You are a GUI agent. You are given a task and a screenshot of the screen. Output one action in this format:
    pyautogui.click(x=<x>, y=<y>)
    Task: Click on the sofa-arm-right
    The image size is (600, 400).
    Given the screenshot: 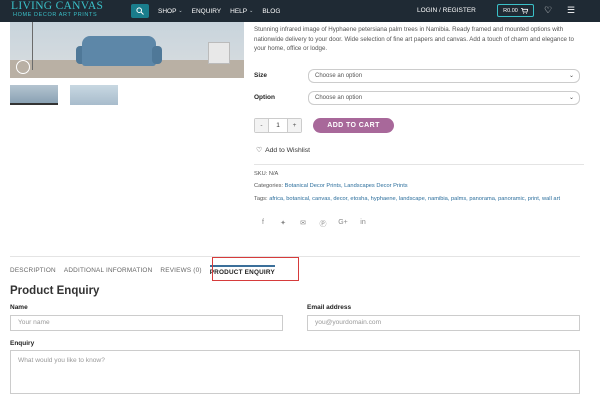 What is the action you would take?
    pyautogui.click(x=157, y=55)
    